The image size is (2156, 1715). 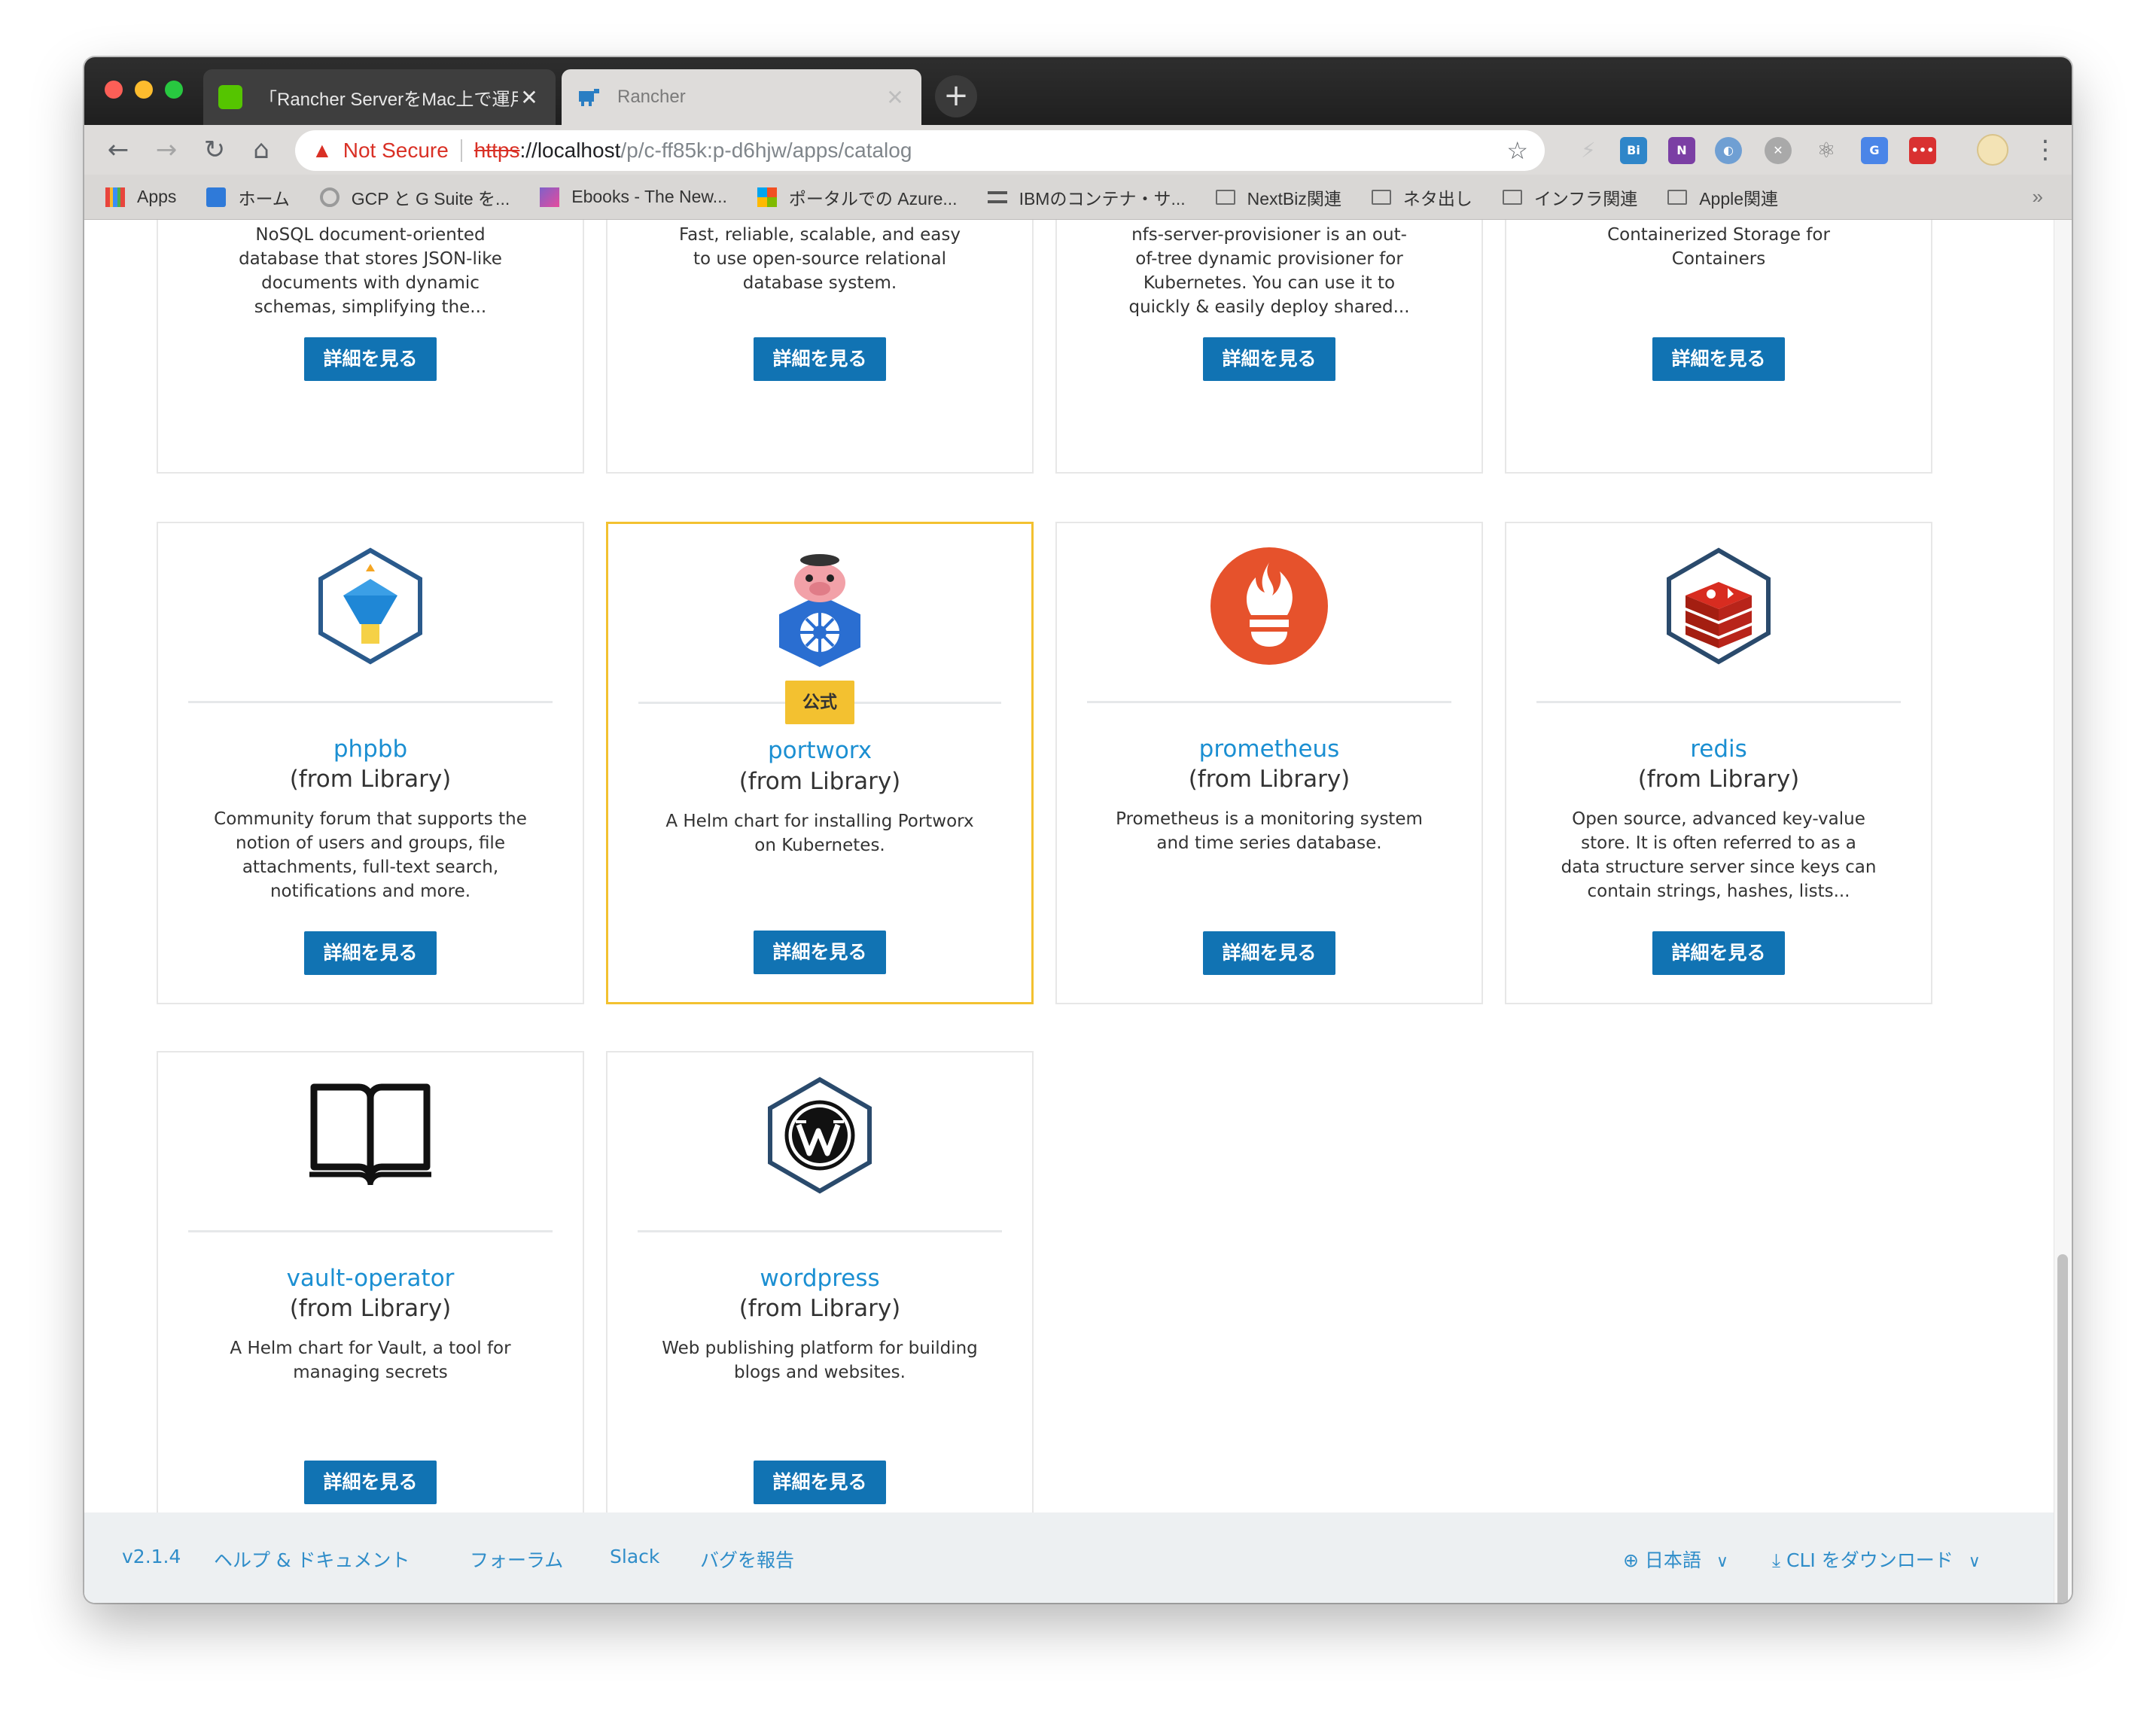 What do you see at coordinates (497, 150) in the screenshot?
I see `url-scheme: https` at bounding box center [497, 150].